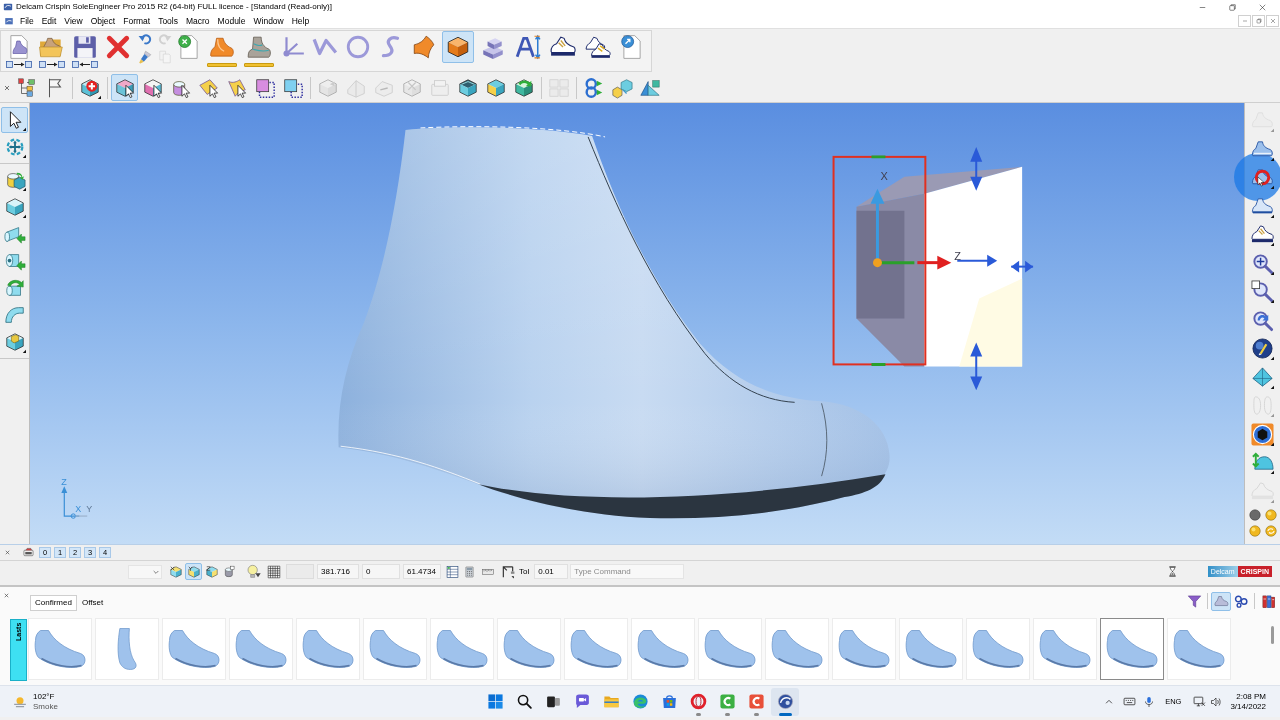 Image resolution: width=1280 pixels, height=720 pixels. I want to click on coordinate-field: 381.716, so click(338, 571).